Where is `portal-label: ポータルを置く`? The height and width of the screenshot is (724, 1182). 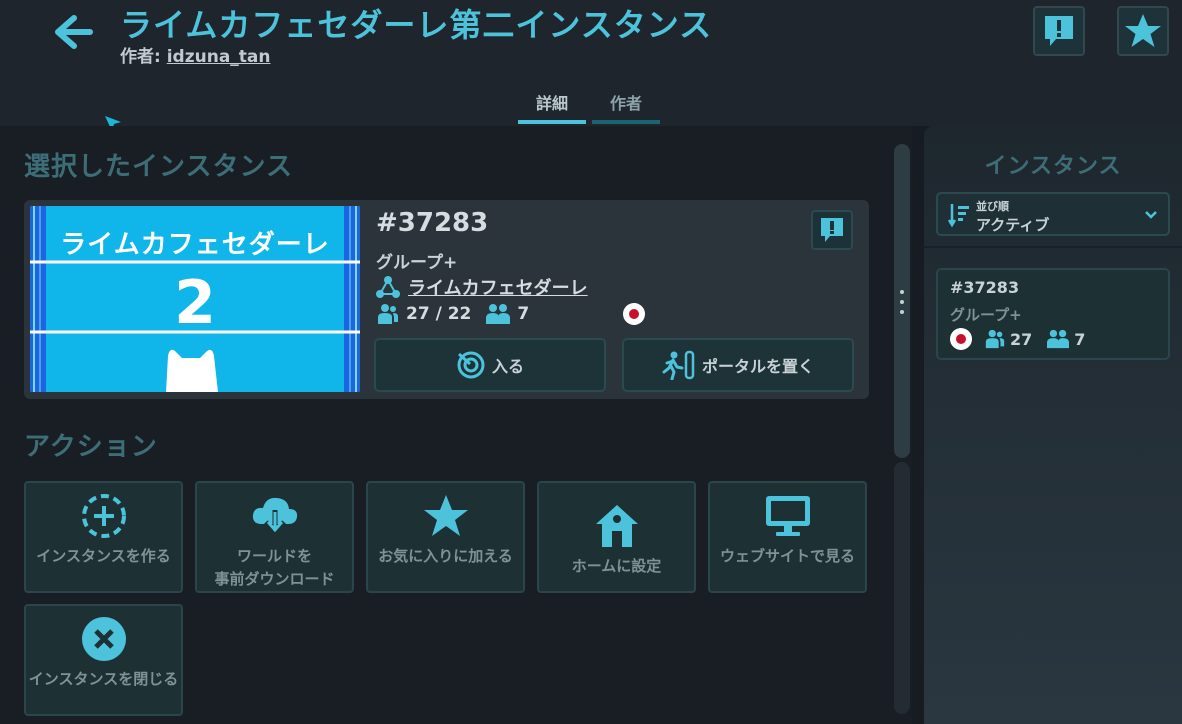
portal-label: ポータルを置く is located at coordinates (757, 366).